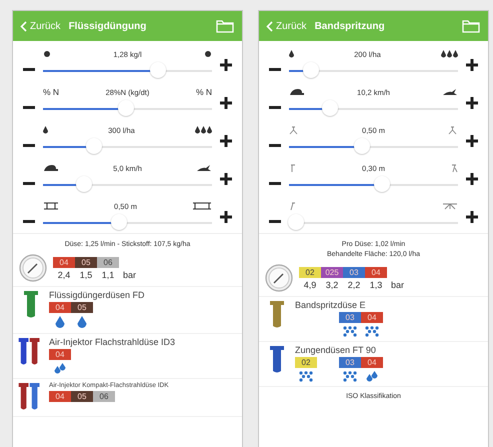  Describe the element at coordinates (336, 350) in the screenshot. I see `nozzle-name: Zungendüsen FT 90` at that location.